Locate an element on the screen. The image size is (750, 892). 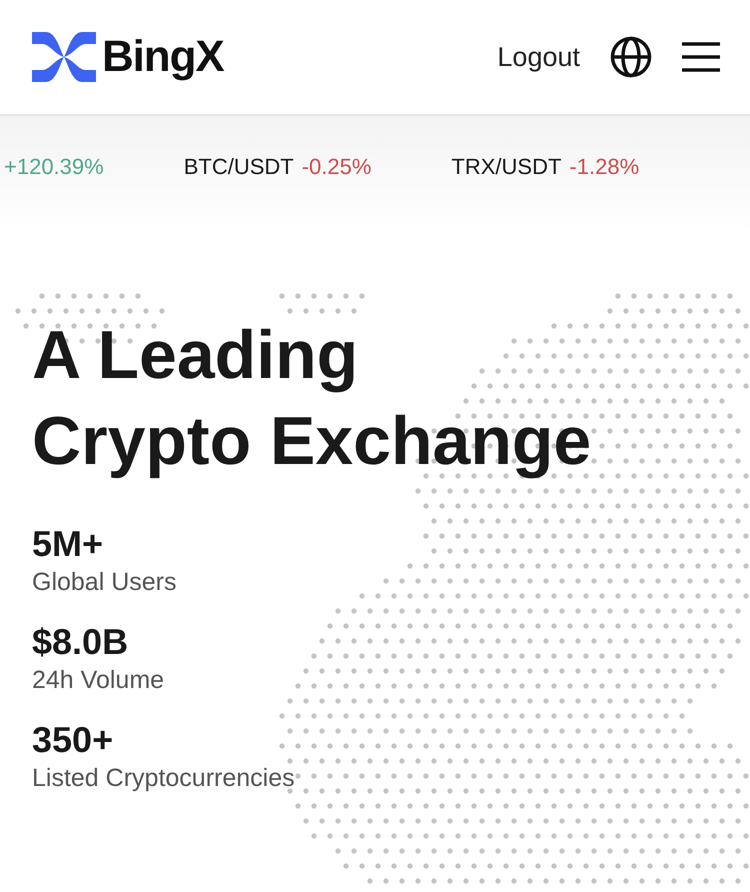
stat-label: 24h Volume is located at coordinates (98, 680).